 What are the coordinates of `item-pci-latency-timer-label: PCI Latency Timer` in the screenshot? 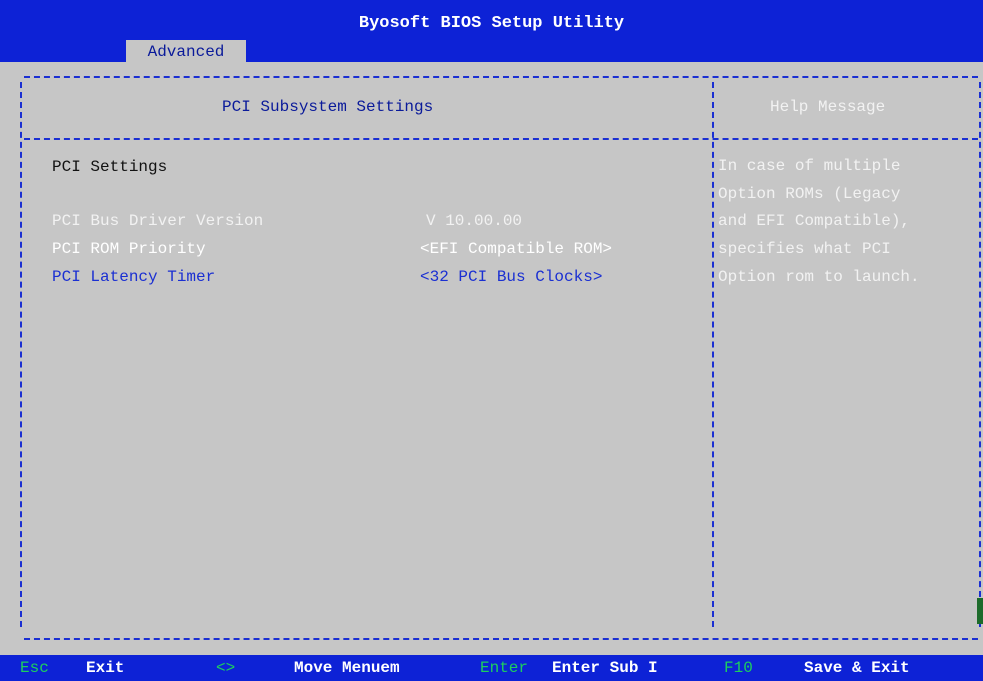 It's located at (133, 277).